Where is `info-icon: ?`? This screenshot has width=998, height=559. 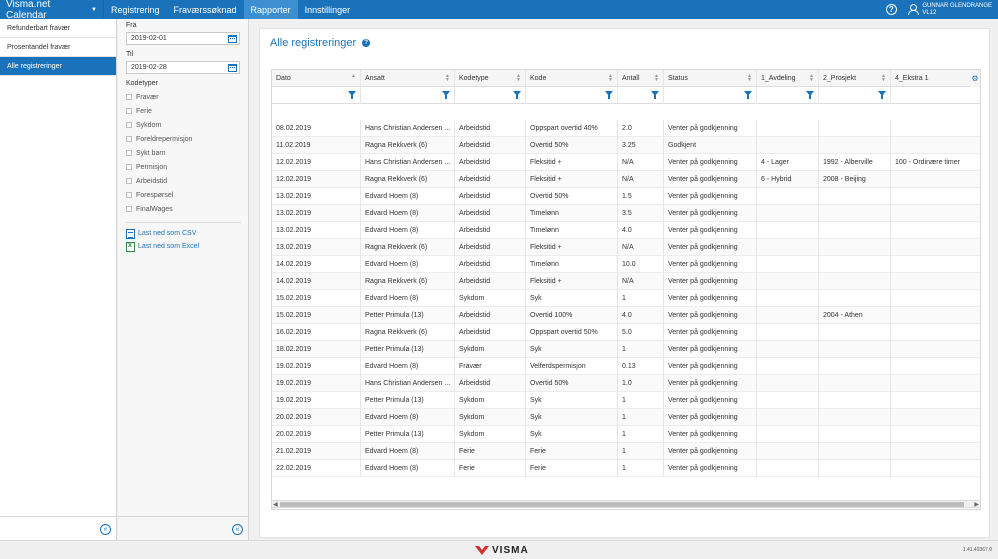
info-icon: ? is located at coordinates (366, 43).